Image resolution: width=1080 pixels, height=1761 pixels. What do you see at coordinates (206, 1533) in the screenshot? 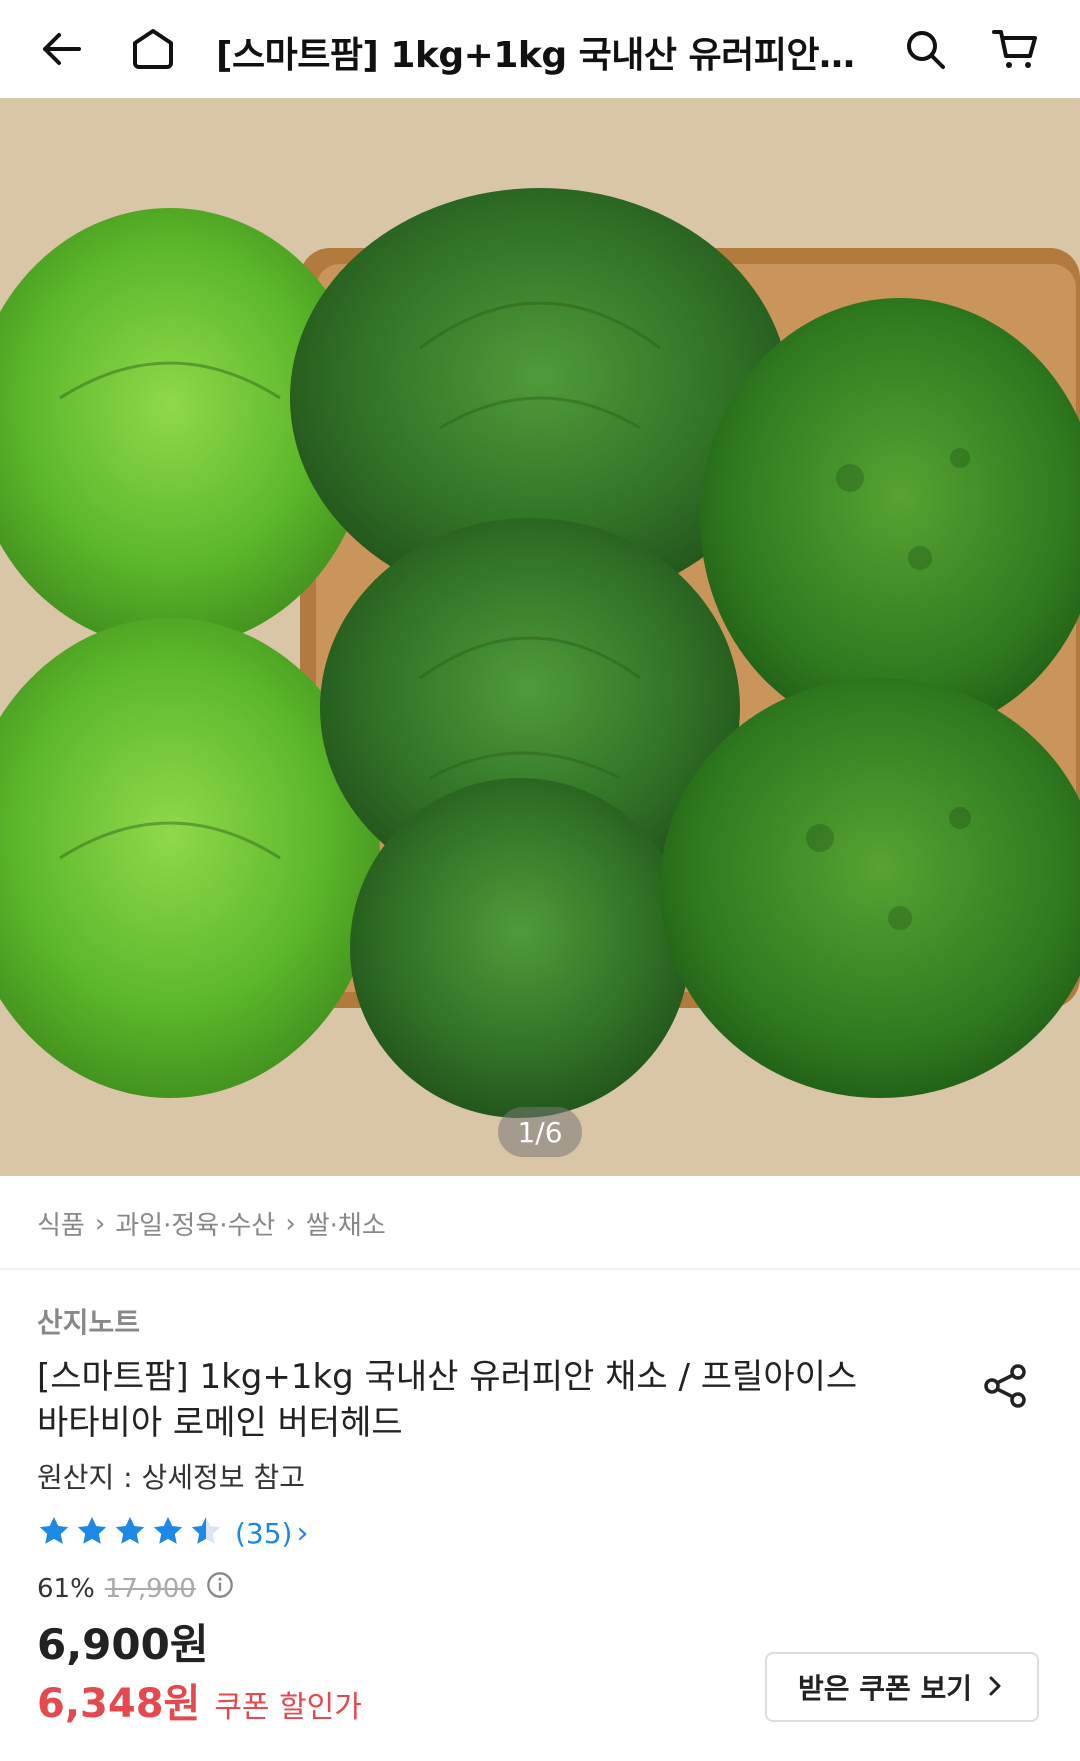
I see `star-half-icon` at bounding box center [206, 1533].